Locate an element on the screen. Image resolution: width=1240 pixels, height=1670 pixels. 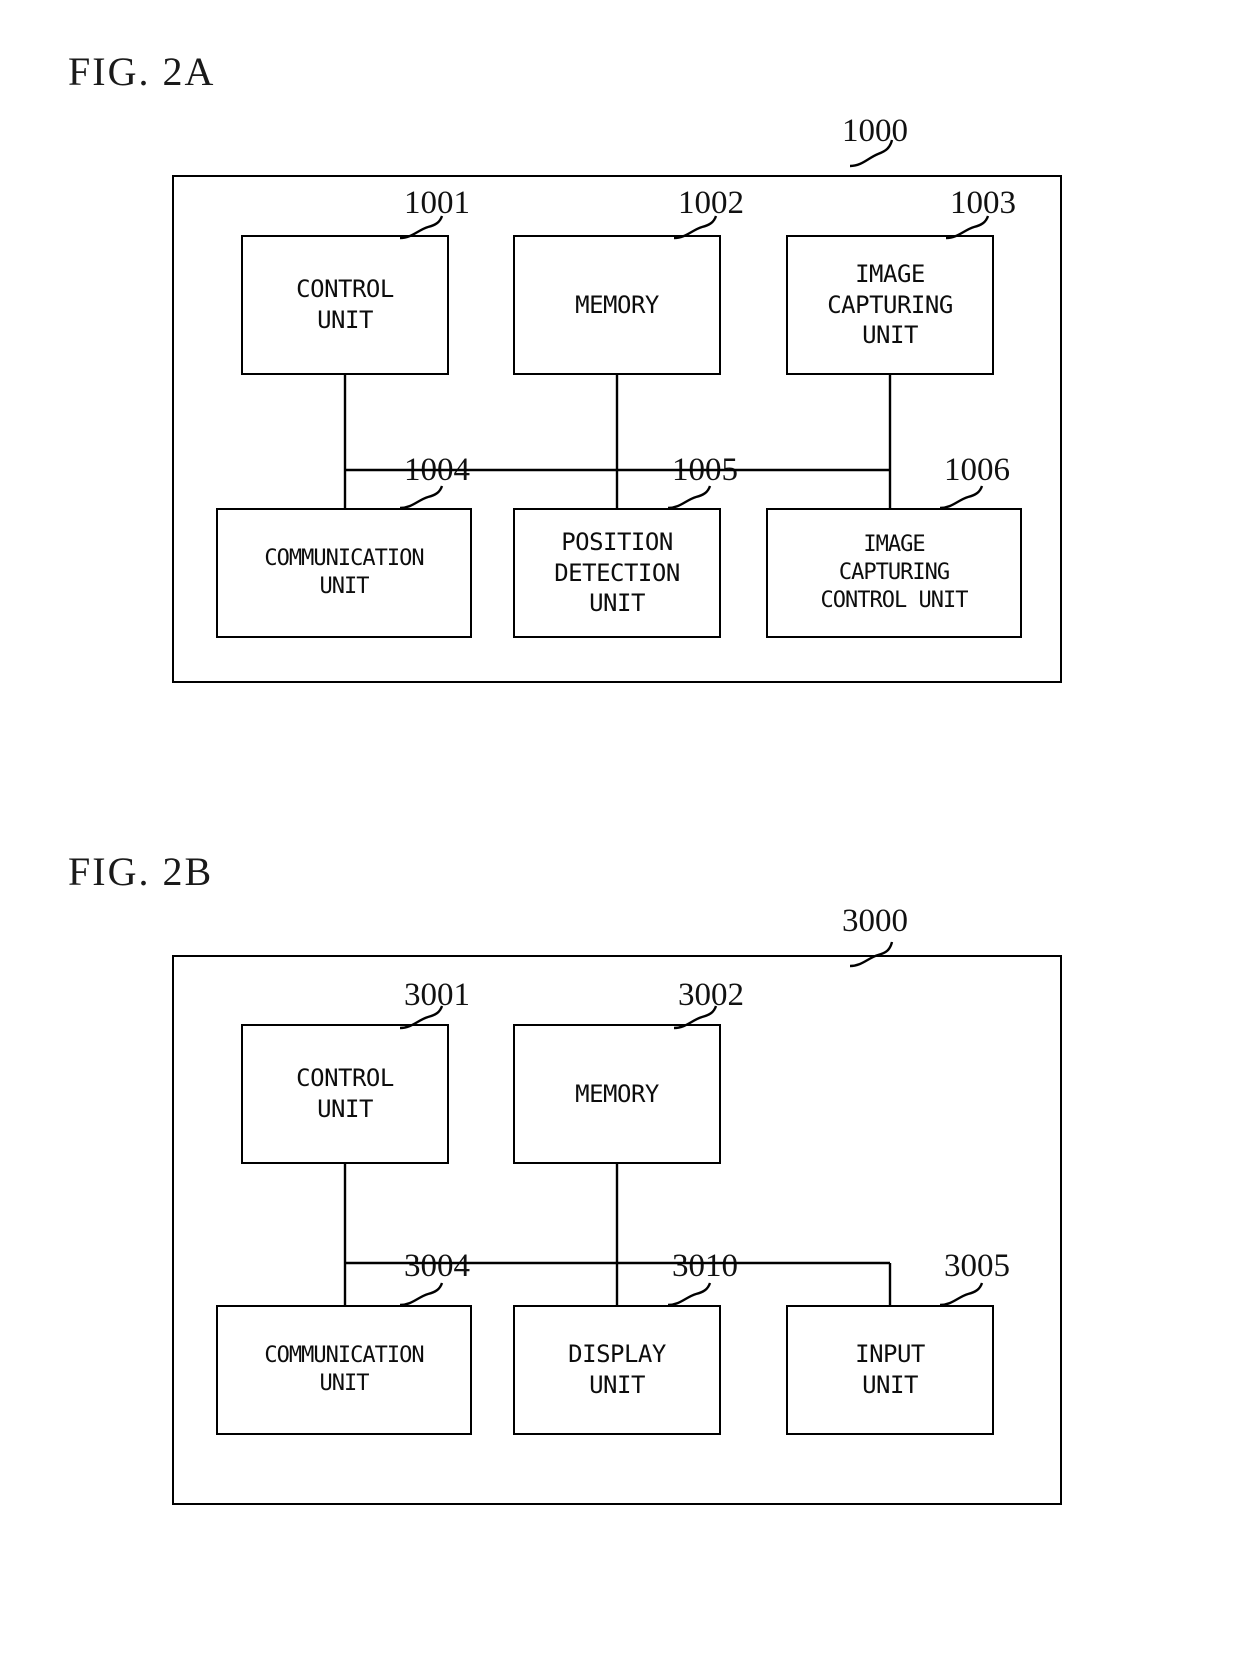
ref-num-1002: 1002 is located at coordinates (711, 203).